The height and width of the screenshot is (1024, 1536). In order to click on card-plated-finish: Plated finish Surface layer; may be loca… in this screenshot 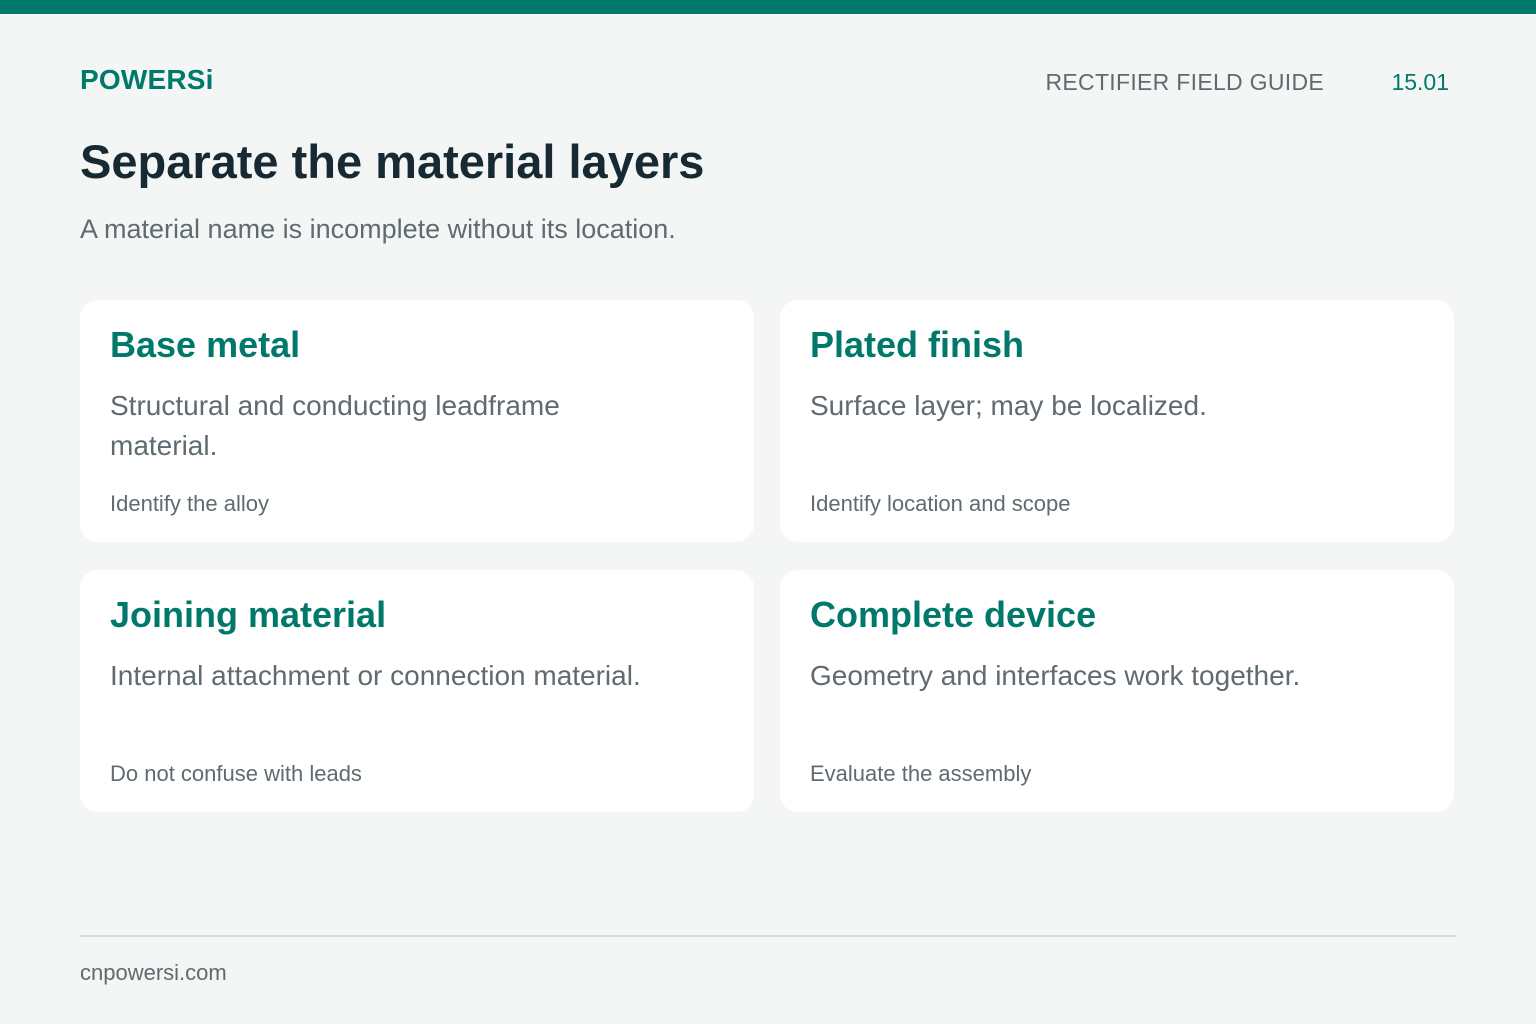, I will do `click(1117, 421)`.